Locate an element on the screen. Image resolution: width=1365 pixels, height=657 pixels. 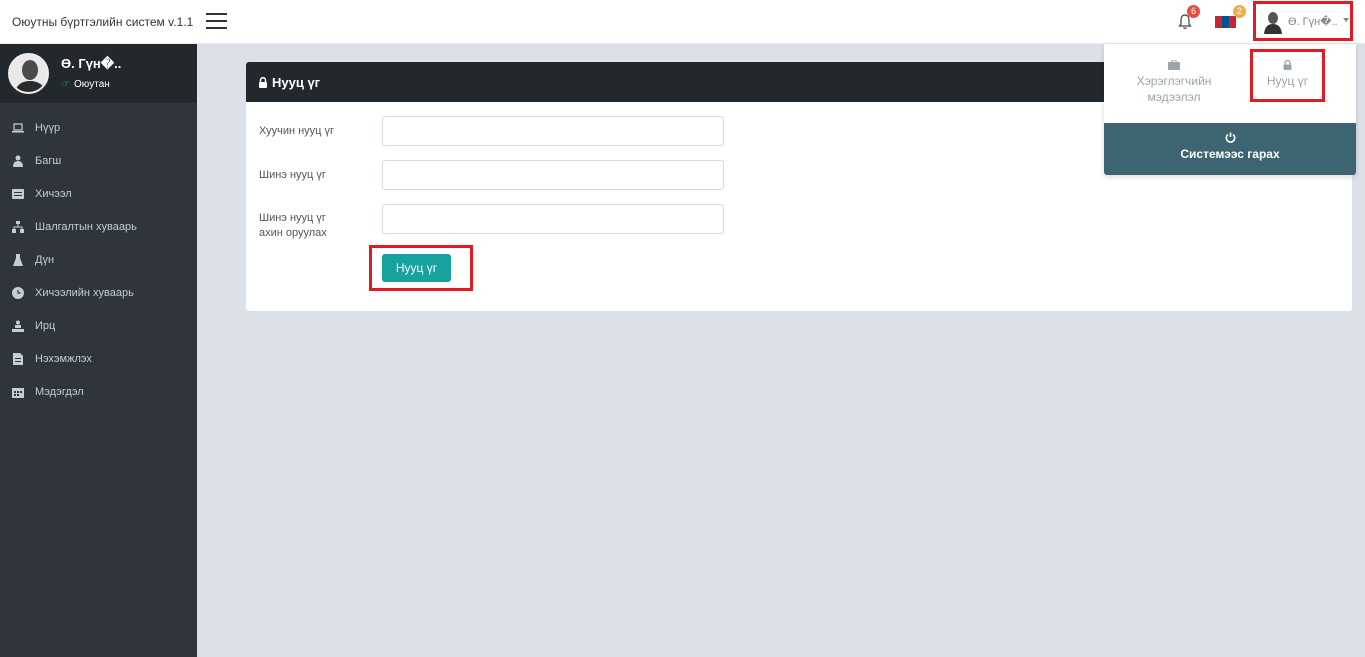
submit-highlight-frame: Нууц үг is located at coordinates (421, 268).